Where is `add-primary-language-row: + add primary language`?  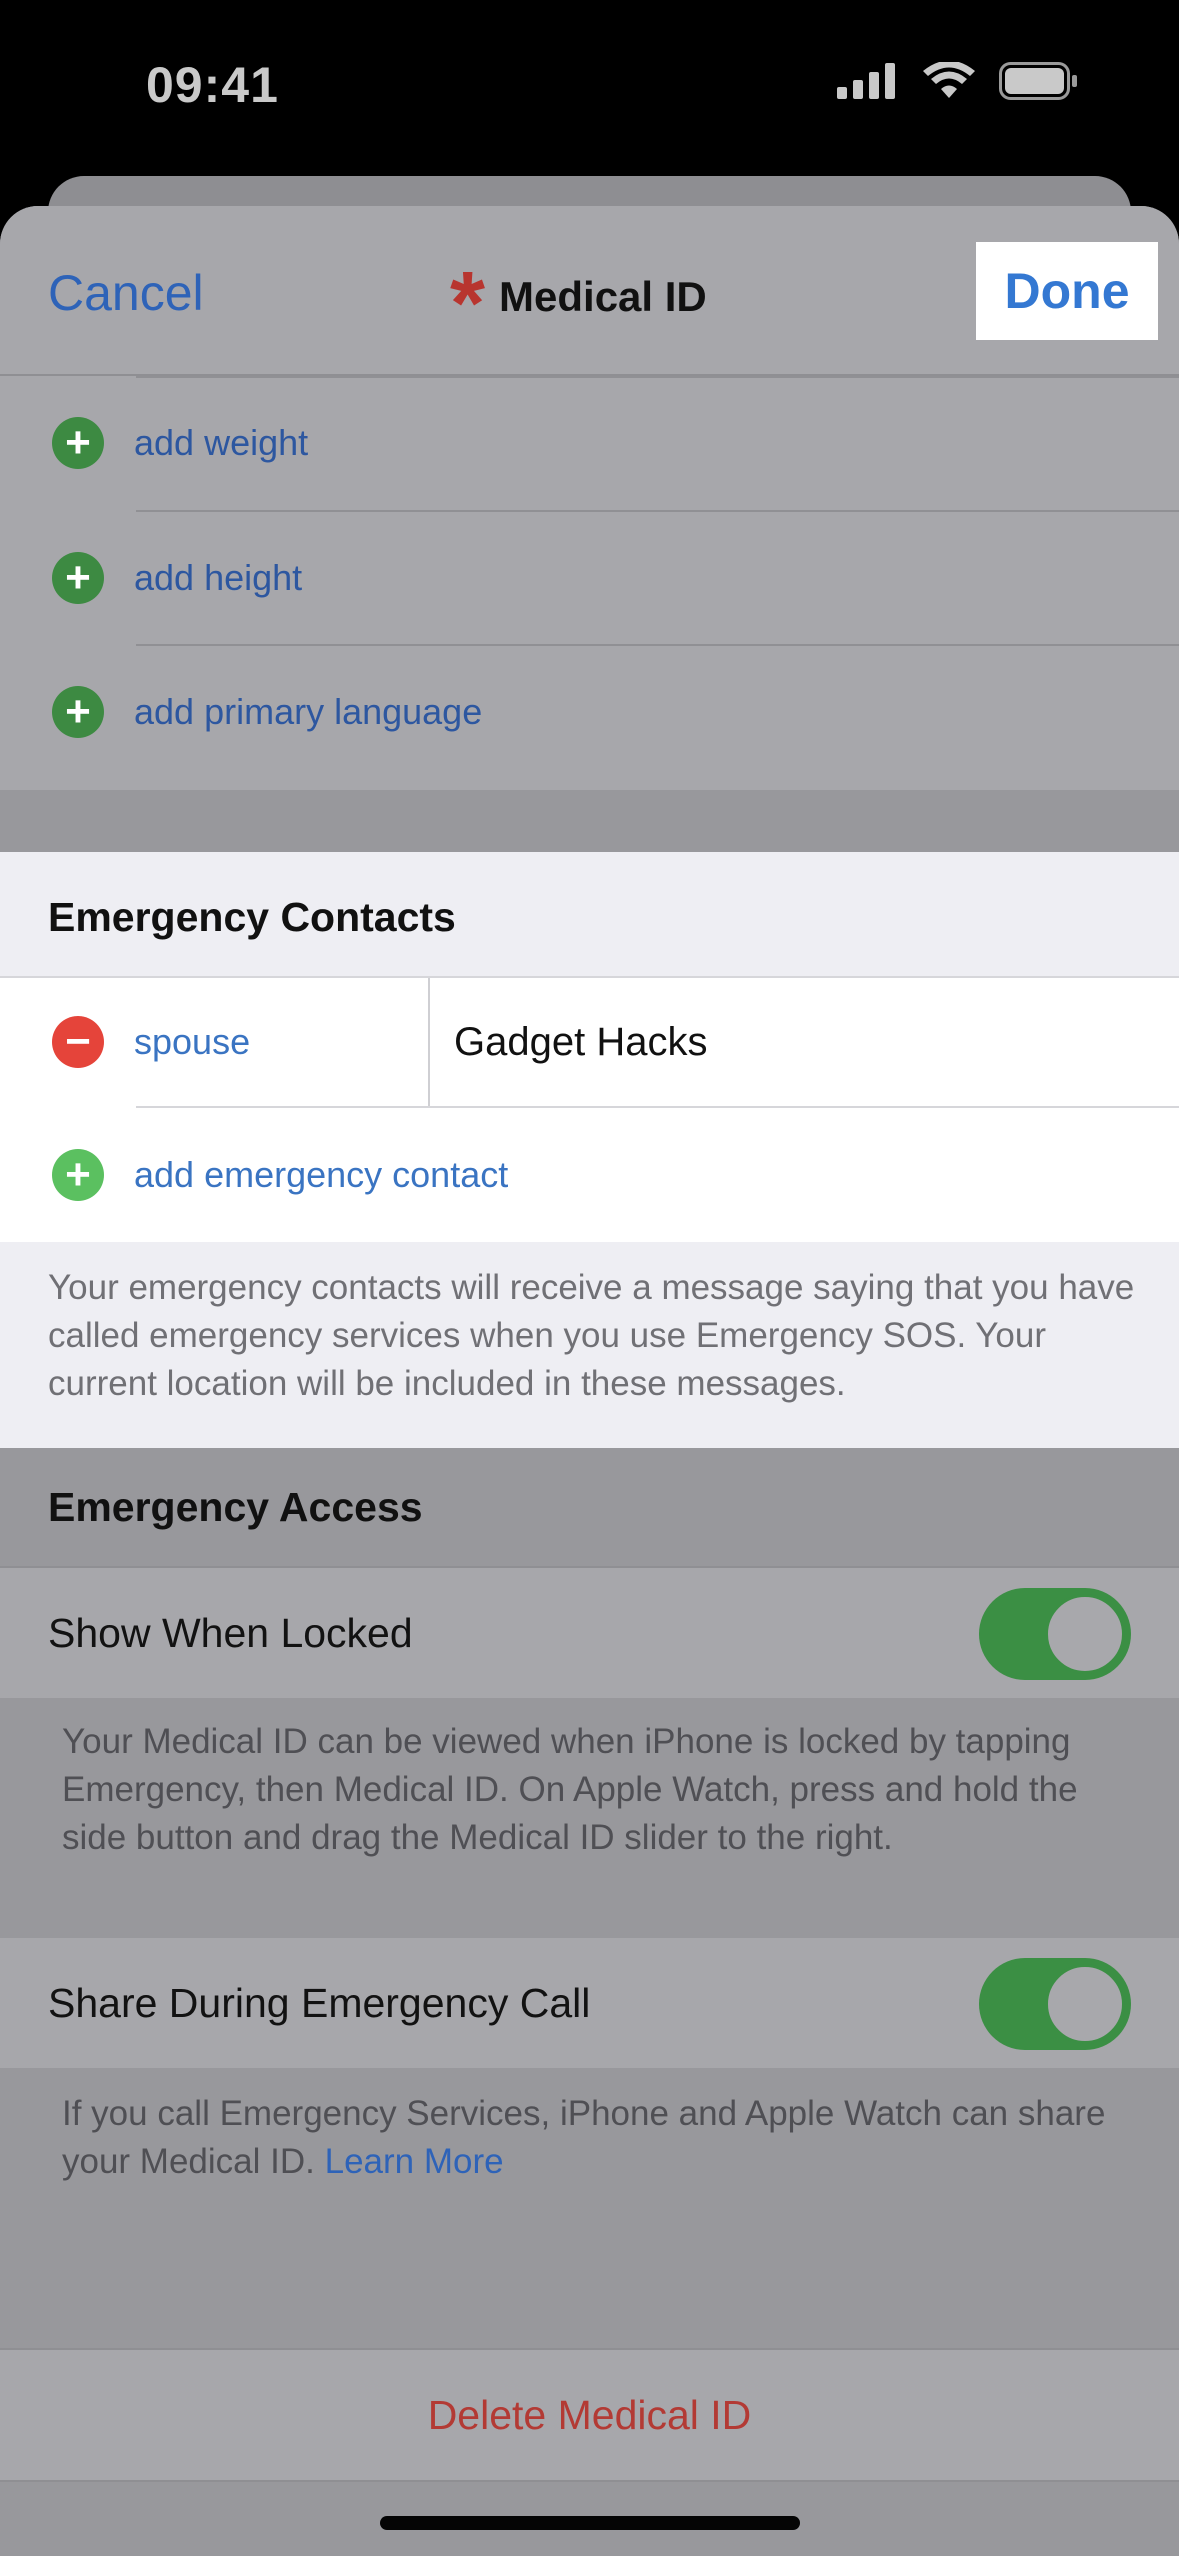
add-primary-language-row: + add primary language is located at coordinates (589, 712).